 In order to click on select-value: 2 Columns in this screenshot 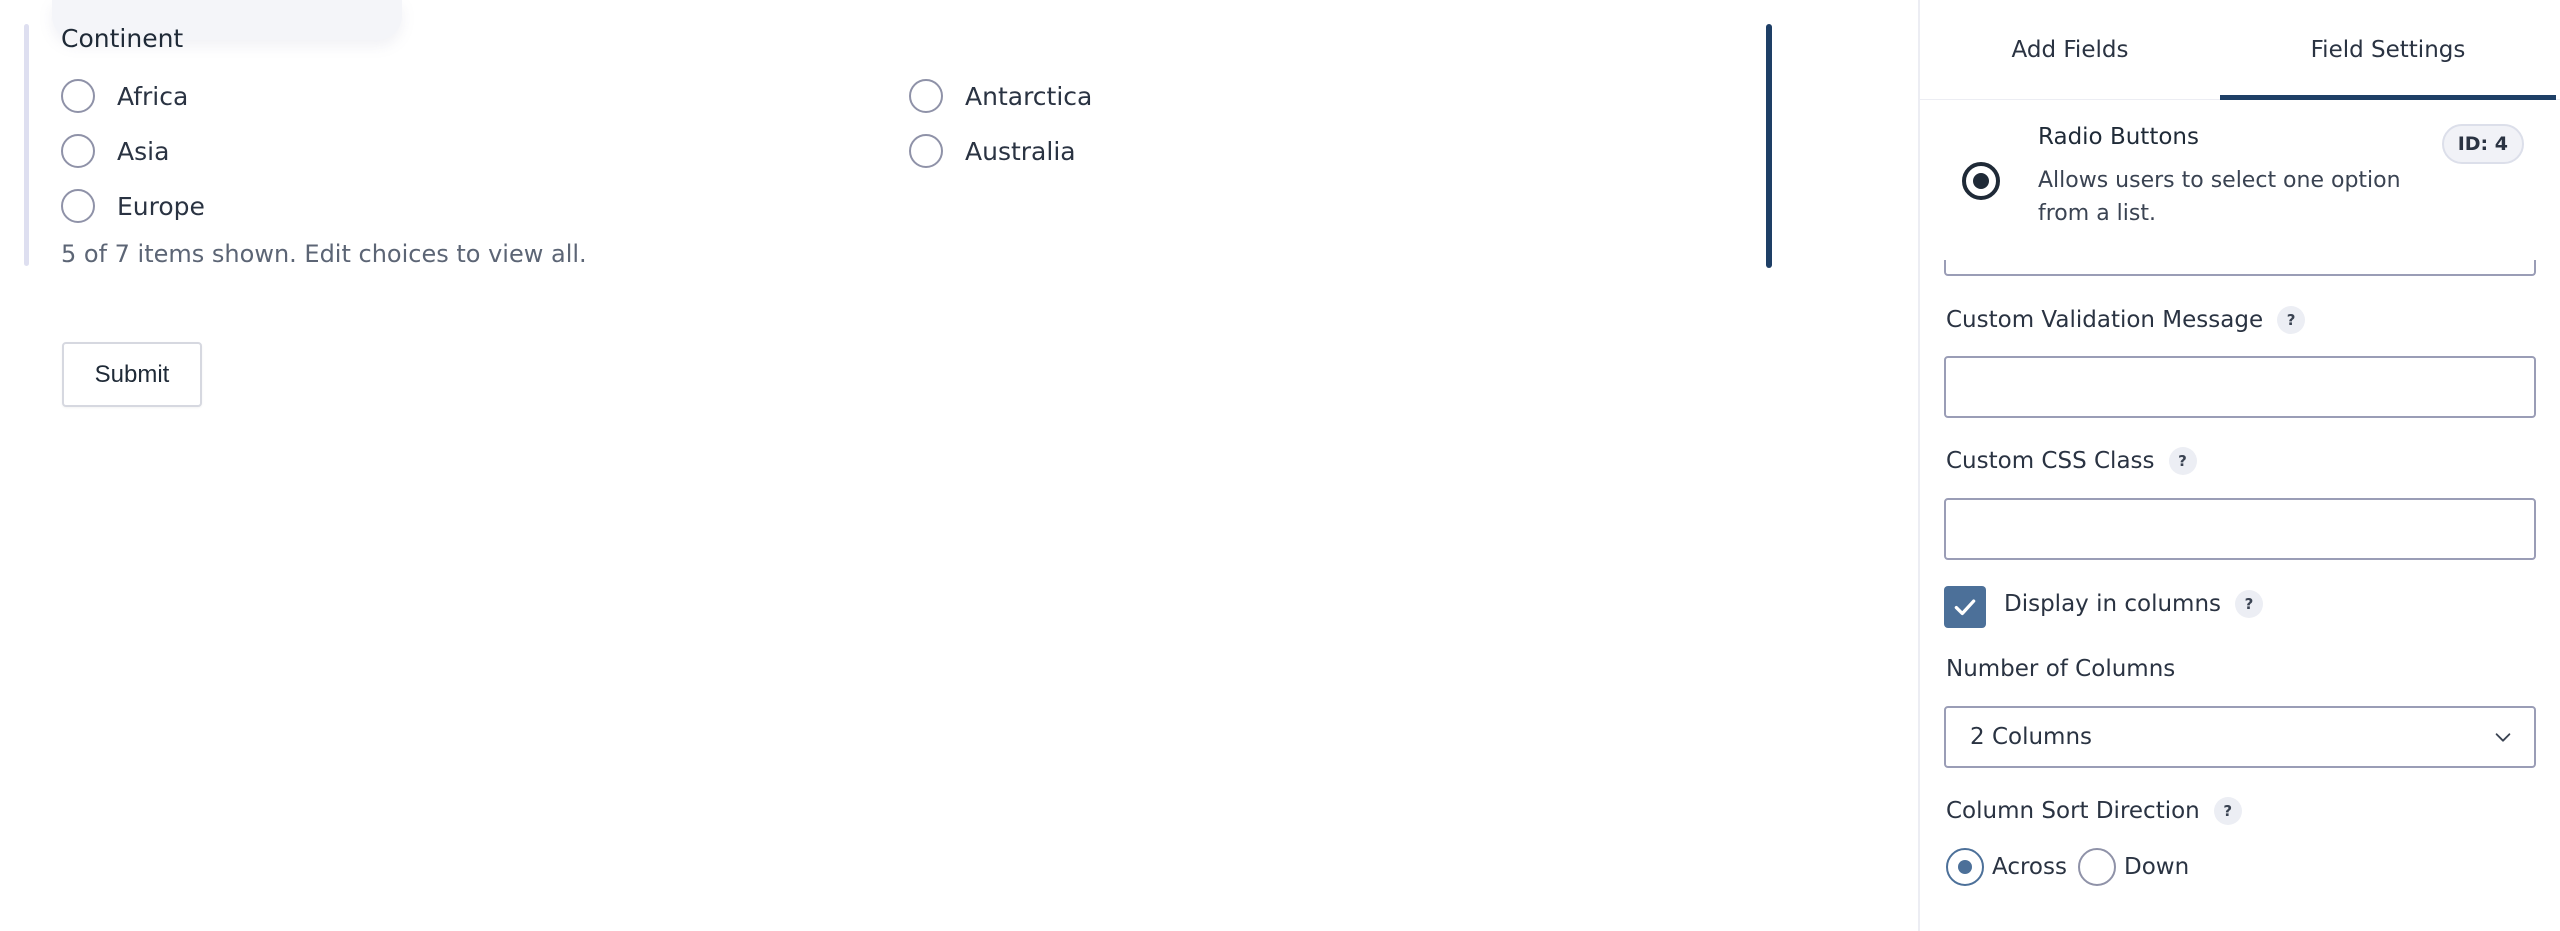, I will do `click(2031, 737)`.